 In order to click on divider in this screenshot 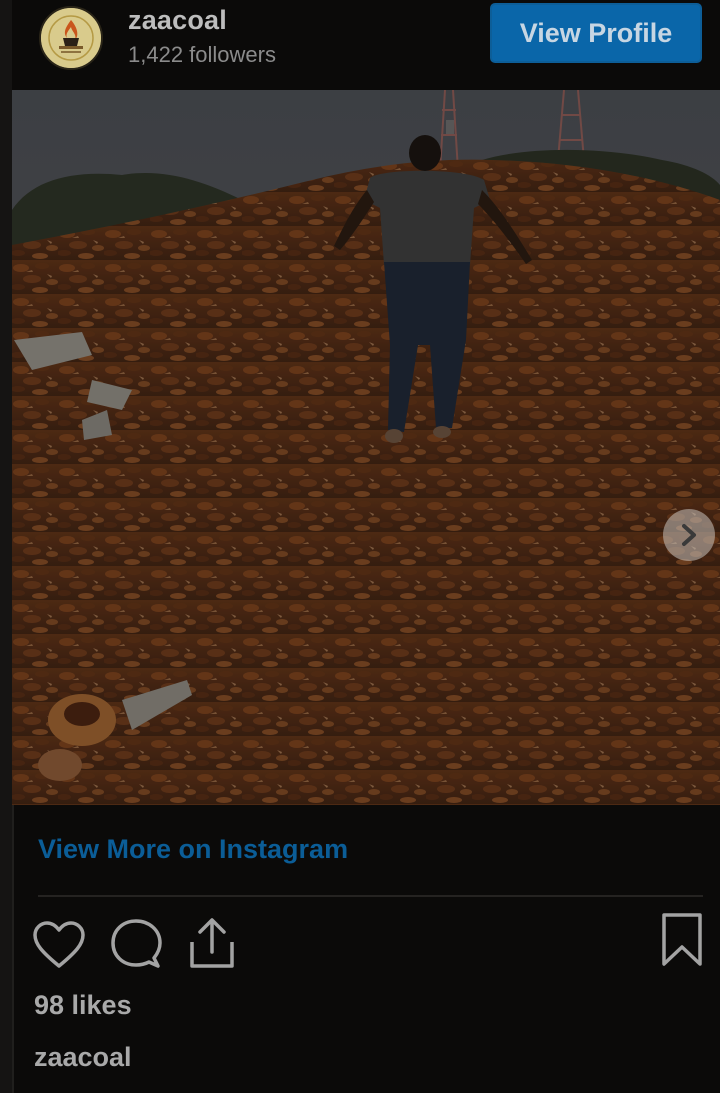, I will do `click(370, 896)`.